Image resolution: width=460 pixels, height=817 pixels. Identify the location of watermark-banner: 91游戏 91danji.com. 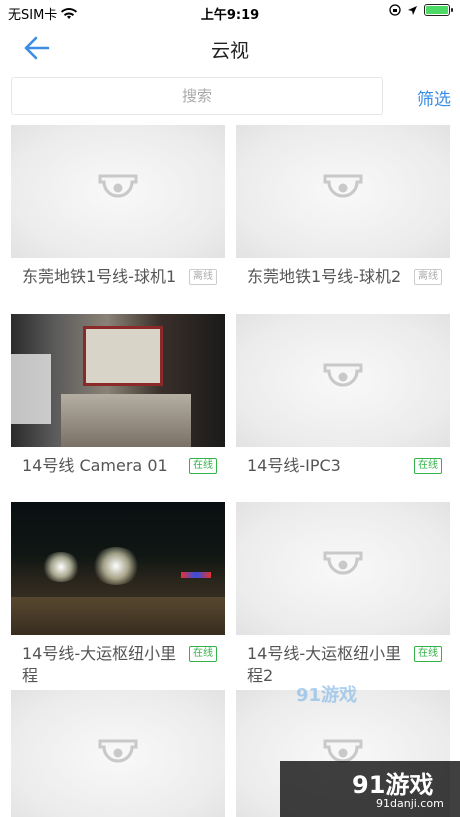
(370, 789).